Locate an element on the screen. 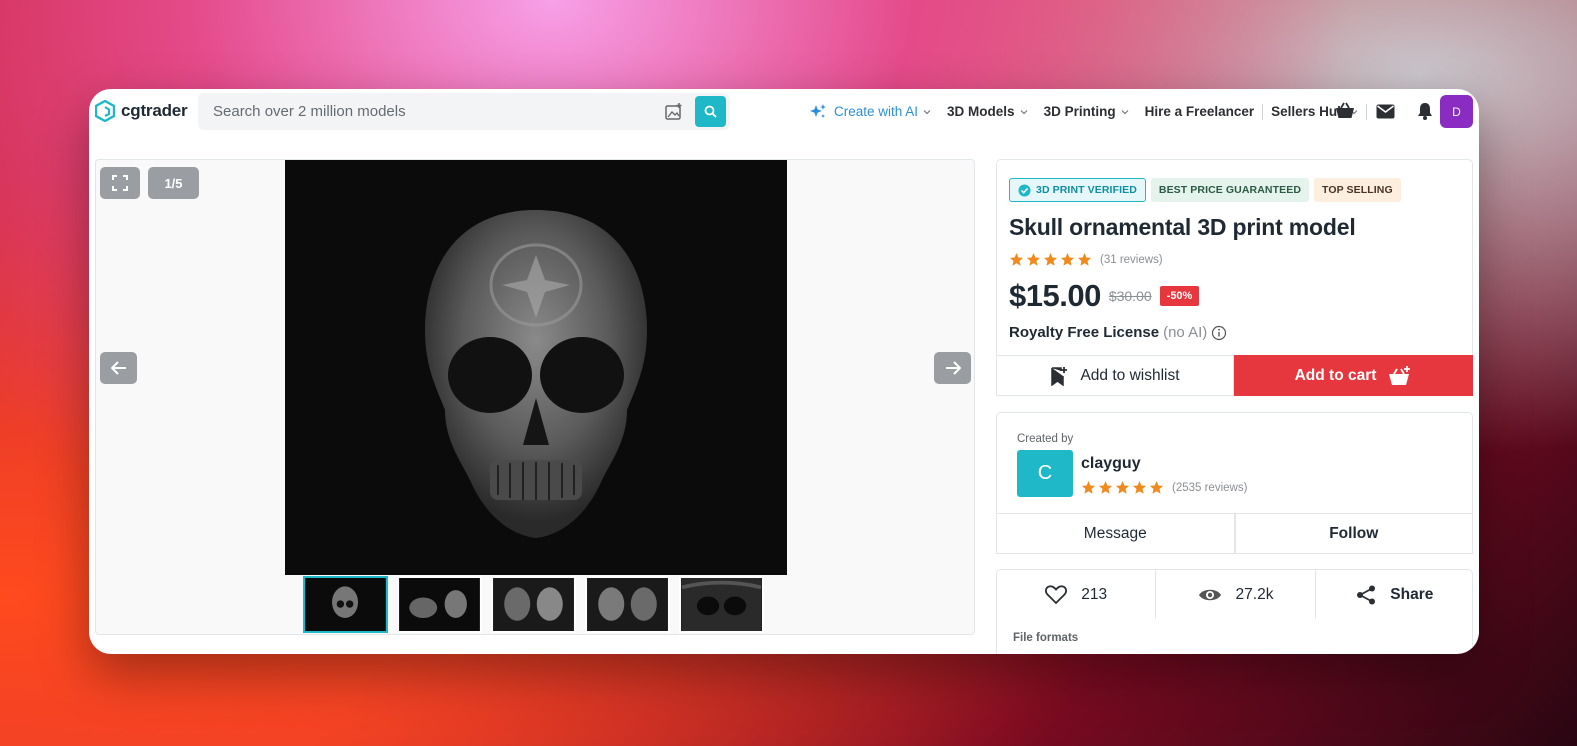  image-counter: 1/5 is located at coordinates (173, 183).